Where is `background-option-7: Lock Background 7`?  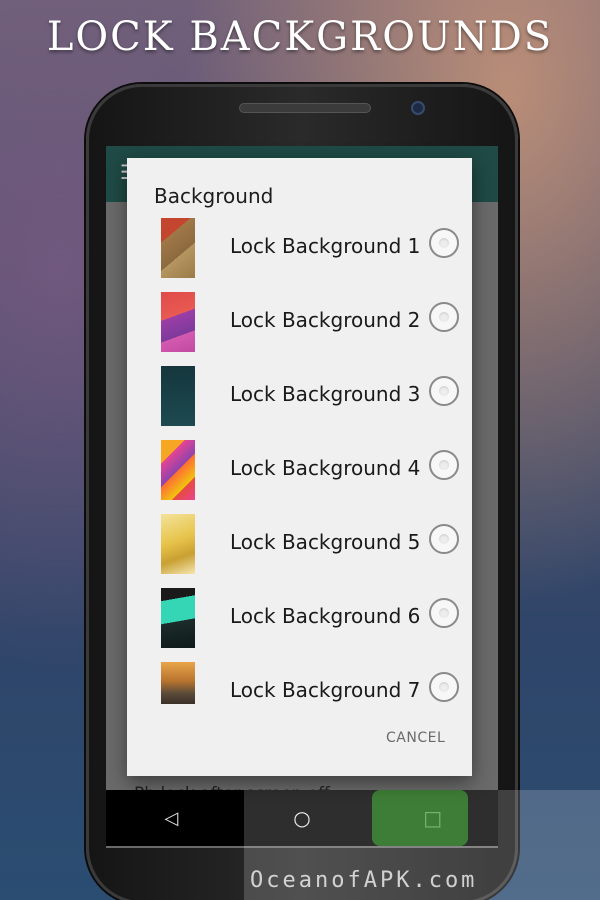 background-option-7: Lock Background 7 is located at coordinates (299, 694).